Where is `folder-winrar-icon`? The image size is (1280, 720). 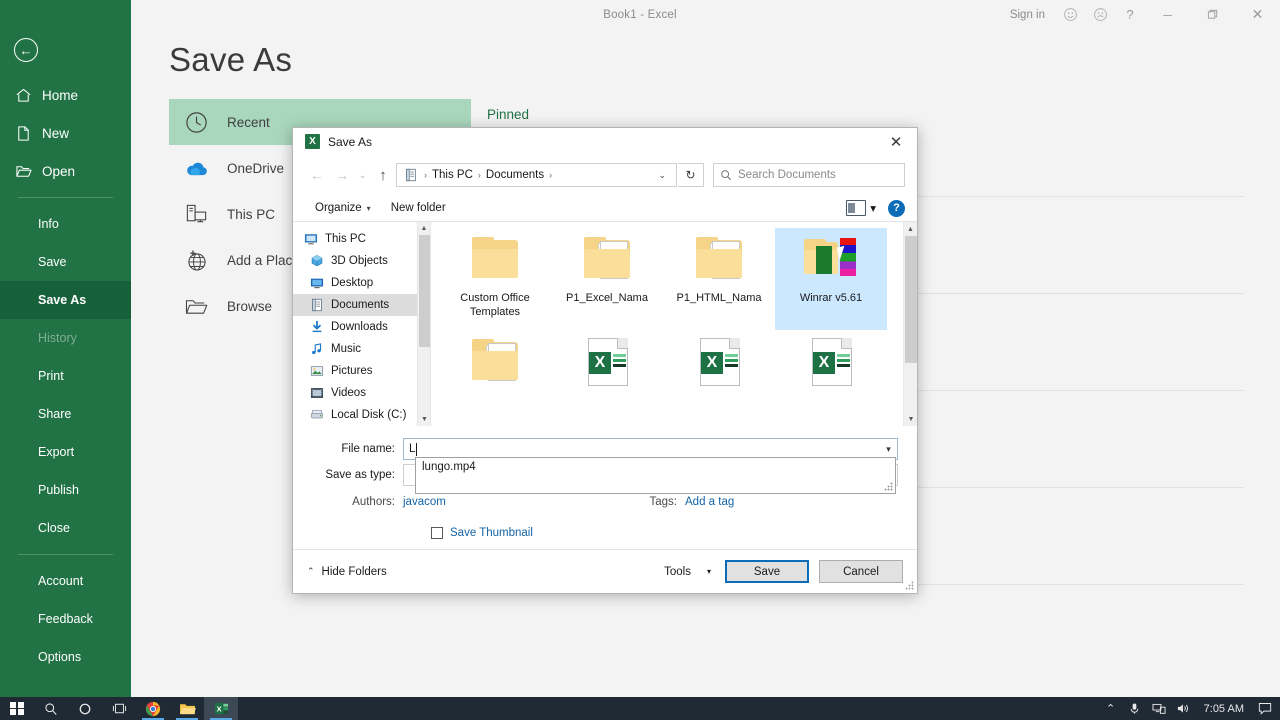 folder-winrar-icon is located at coordinates (831, 260).